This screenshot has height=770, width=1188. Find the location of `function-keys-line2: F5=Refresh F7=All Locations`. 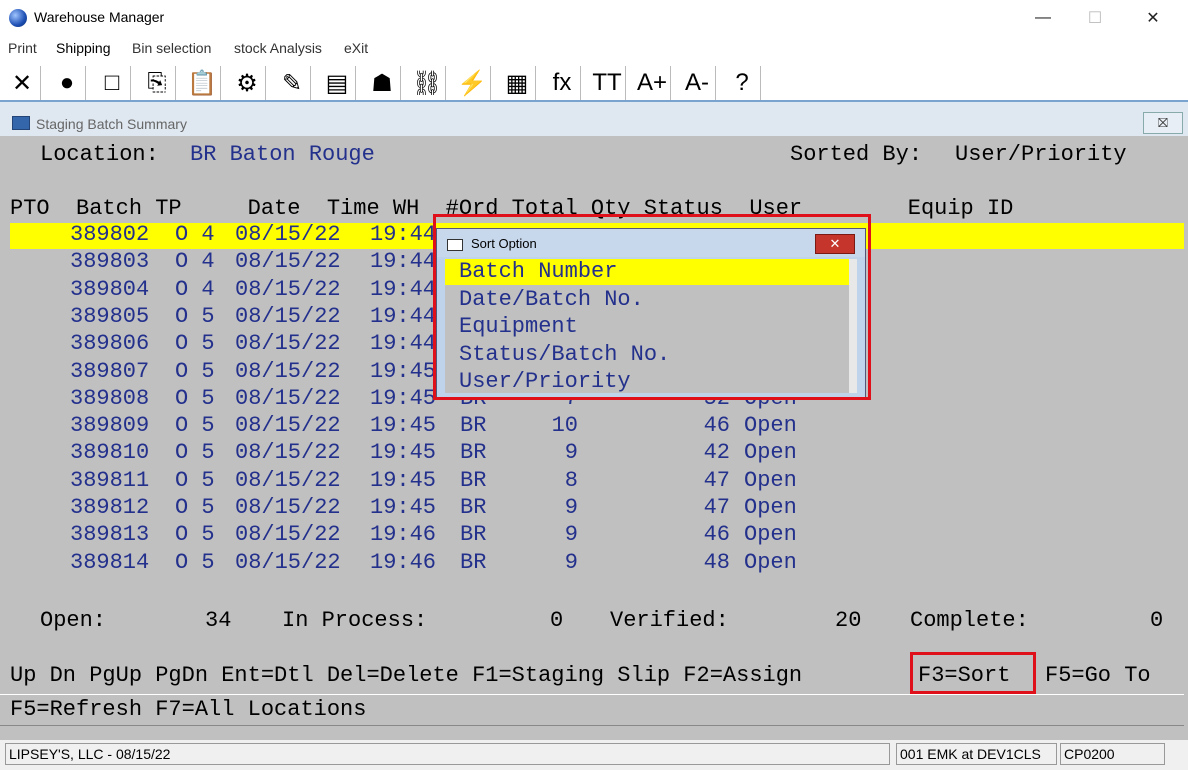

function-keys-line2: F5=Refresh F7=All Locations is located at coordinates (188, 710).